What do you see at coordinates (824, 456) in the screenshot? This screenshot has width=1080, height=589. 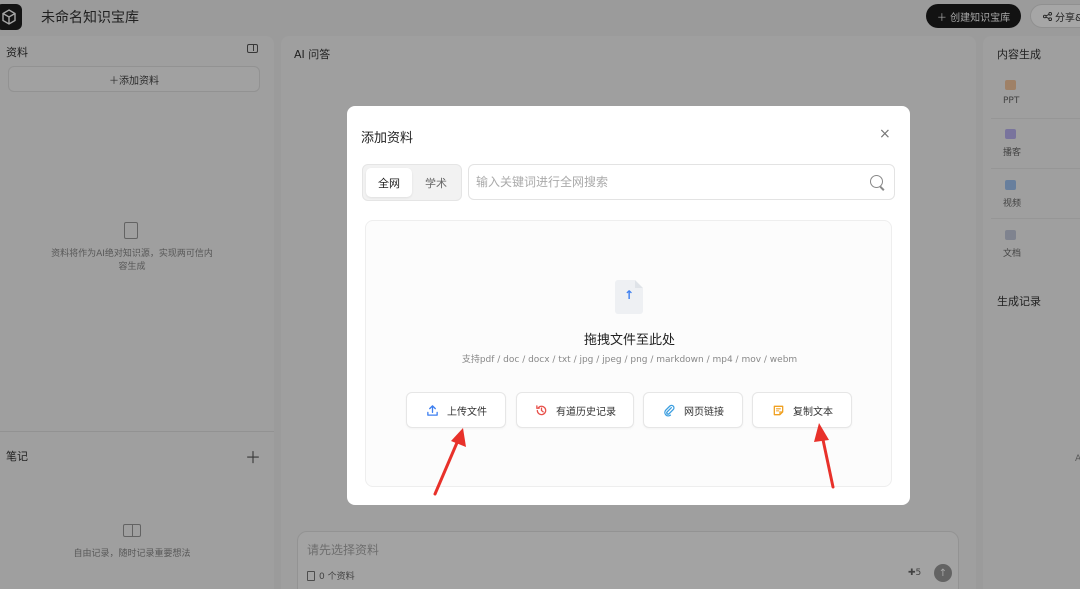 I see `annotation-arrow-paste` at bounding box center [824, 456].